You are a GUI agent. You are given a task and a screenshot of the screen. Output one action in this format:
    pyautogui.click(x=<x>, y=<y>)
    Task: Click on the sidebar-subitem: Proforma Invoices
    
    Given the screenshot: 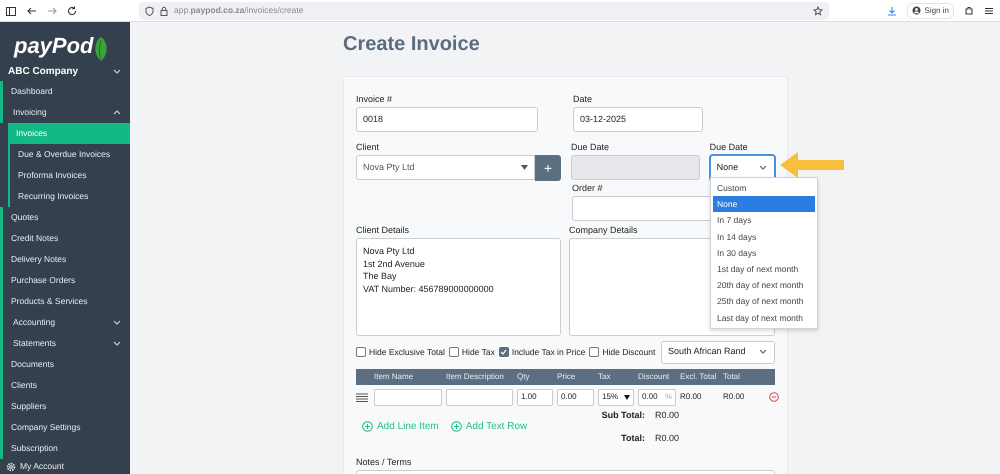 What is the action you would take?
    pyautogui.click(x=69, y=175)
    